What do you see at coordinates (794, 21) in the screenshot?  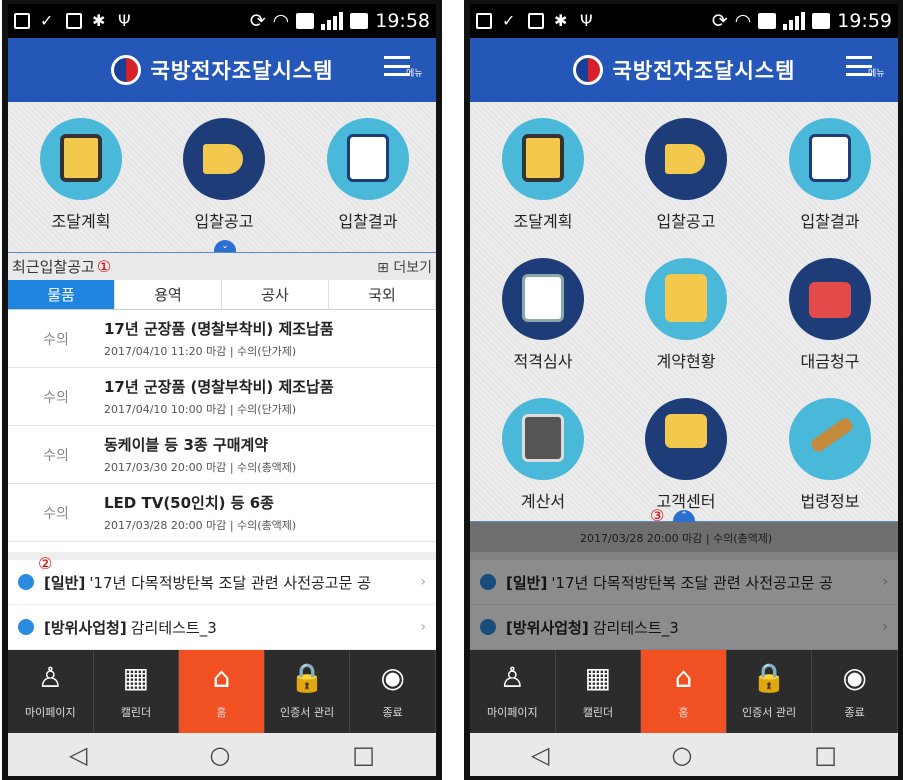 I see `signal-icon` at bounding box center [794, 21].